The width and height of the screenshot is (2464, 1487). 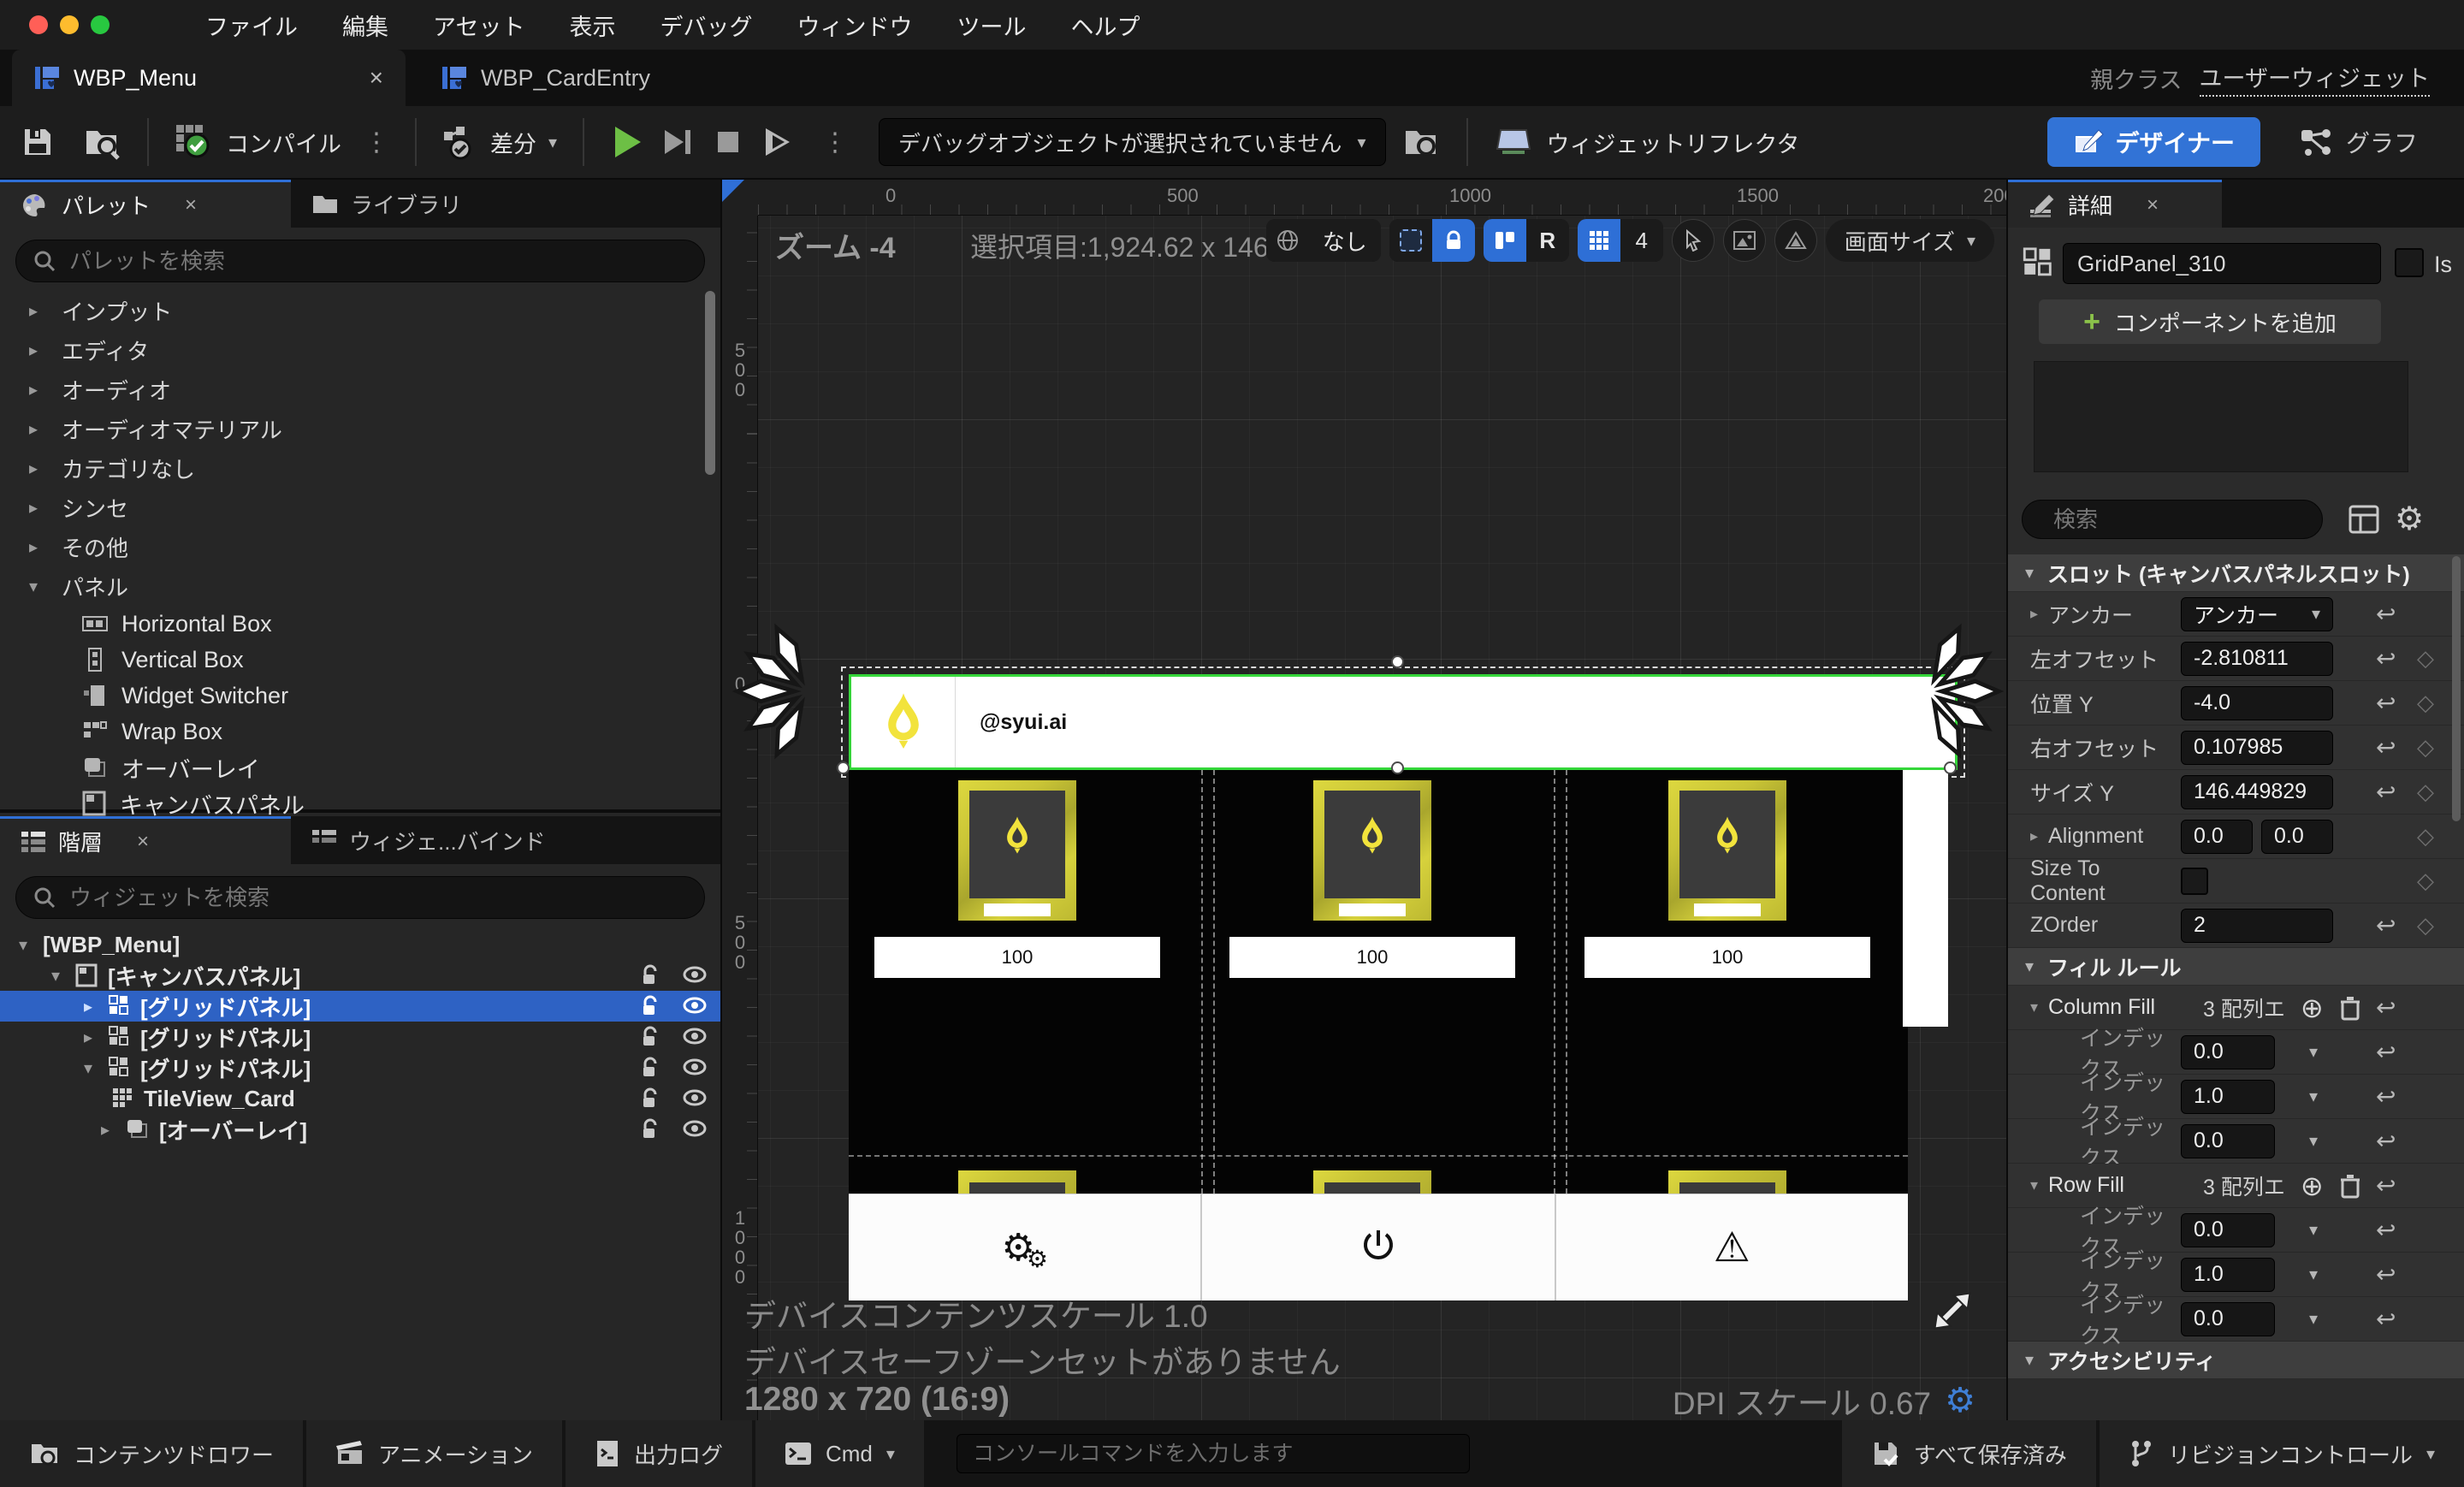 I want to click on menu-window: ウィンドウ, so click(x=854, y=25).